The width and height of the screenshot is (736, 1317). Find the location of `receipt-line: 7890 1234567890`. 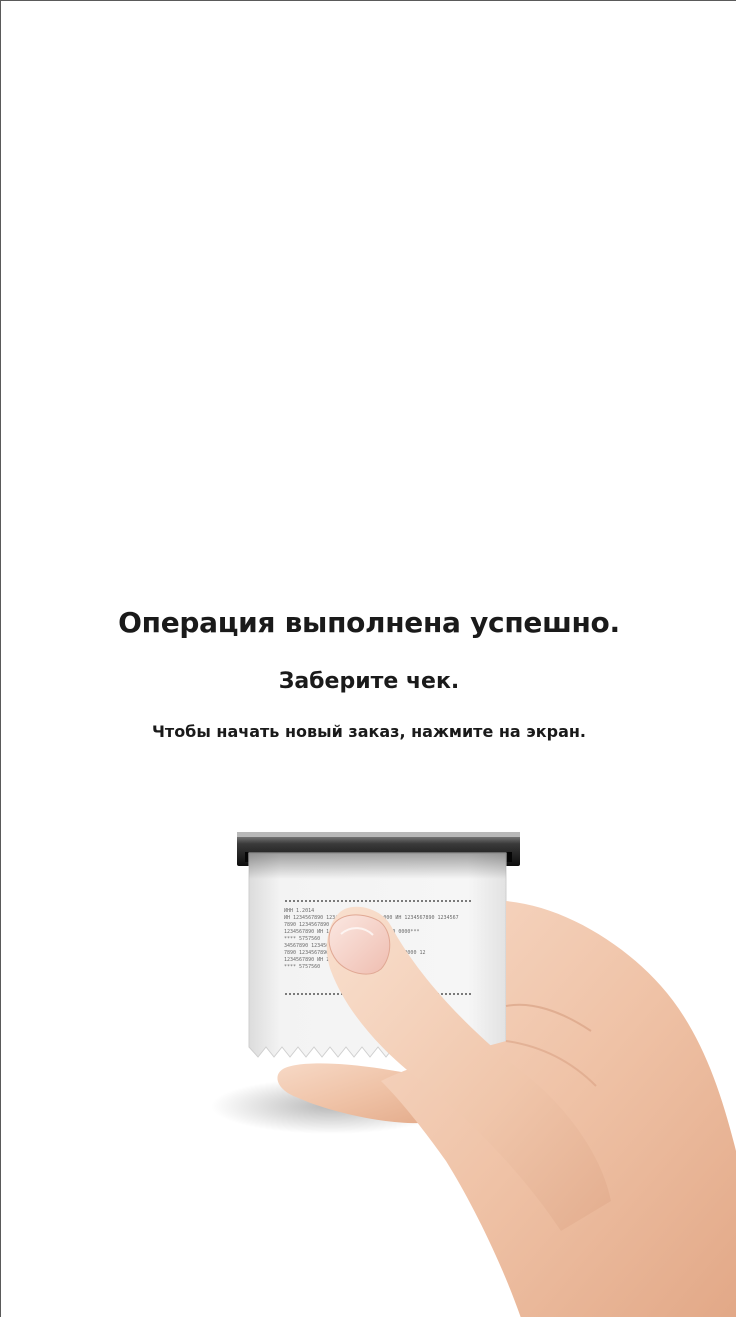

receipt-line: 7890 1234567890 is located at coordinates (306, 925).